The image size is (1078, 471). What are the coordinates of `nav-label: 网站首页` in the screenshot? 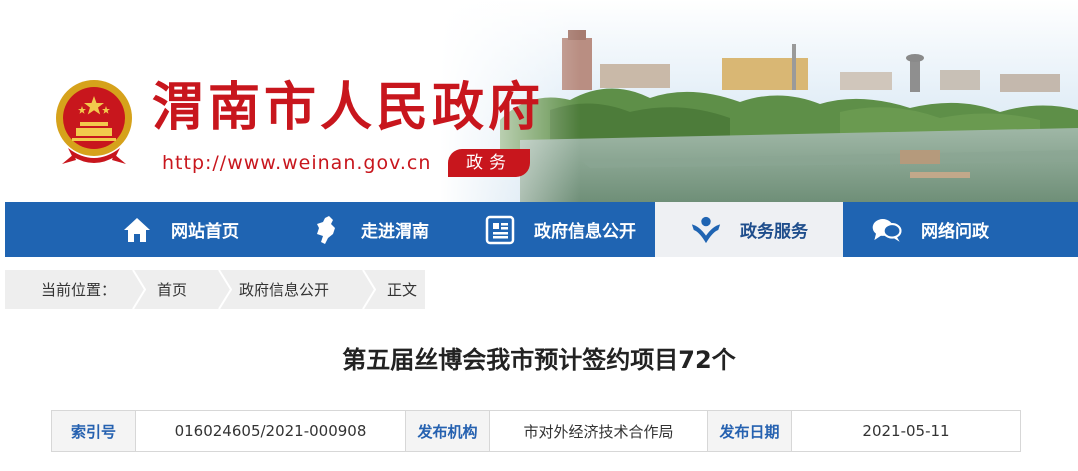 It's located at (205, 232).